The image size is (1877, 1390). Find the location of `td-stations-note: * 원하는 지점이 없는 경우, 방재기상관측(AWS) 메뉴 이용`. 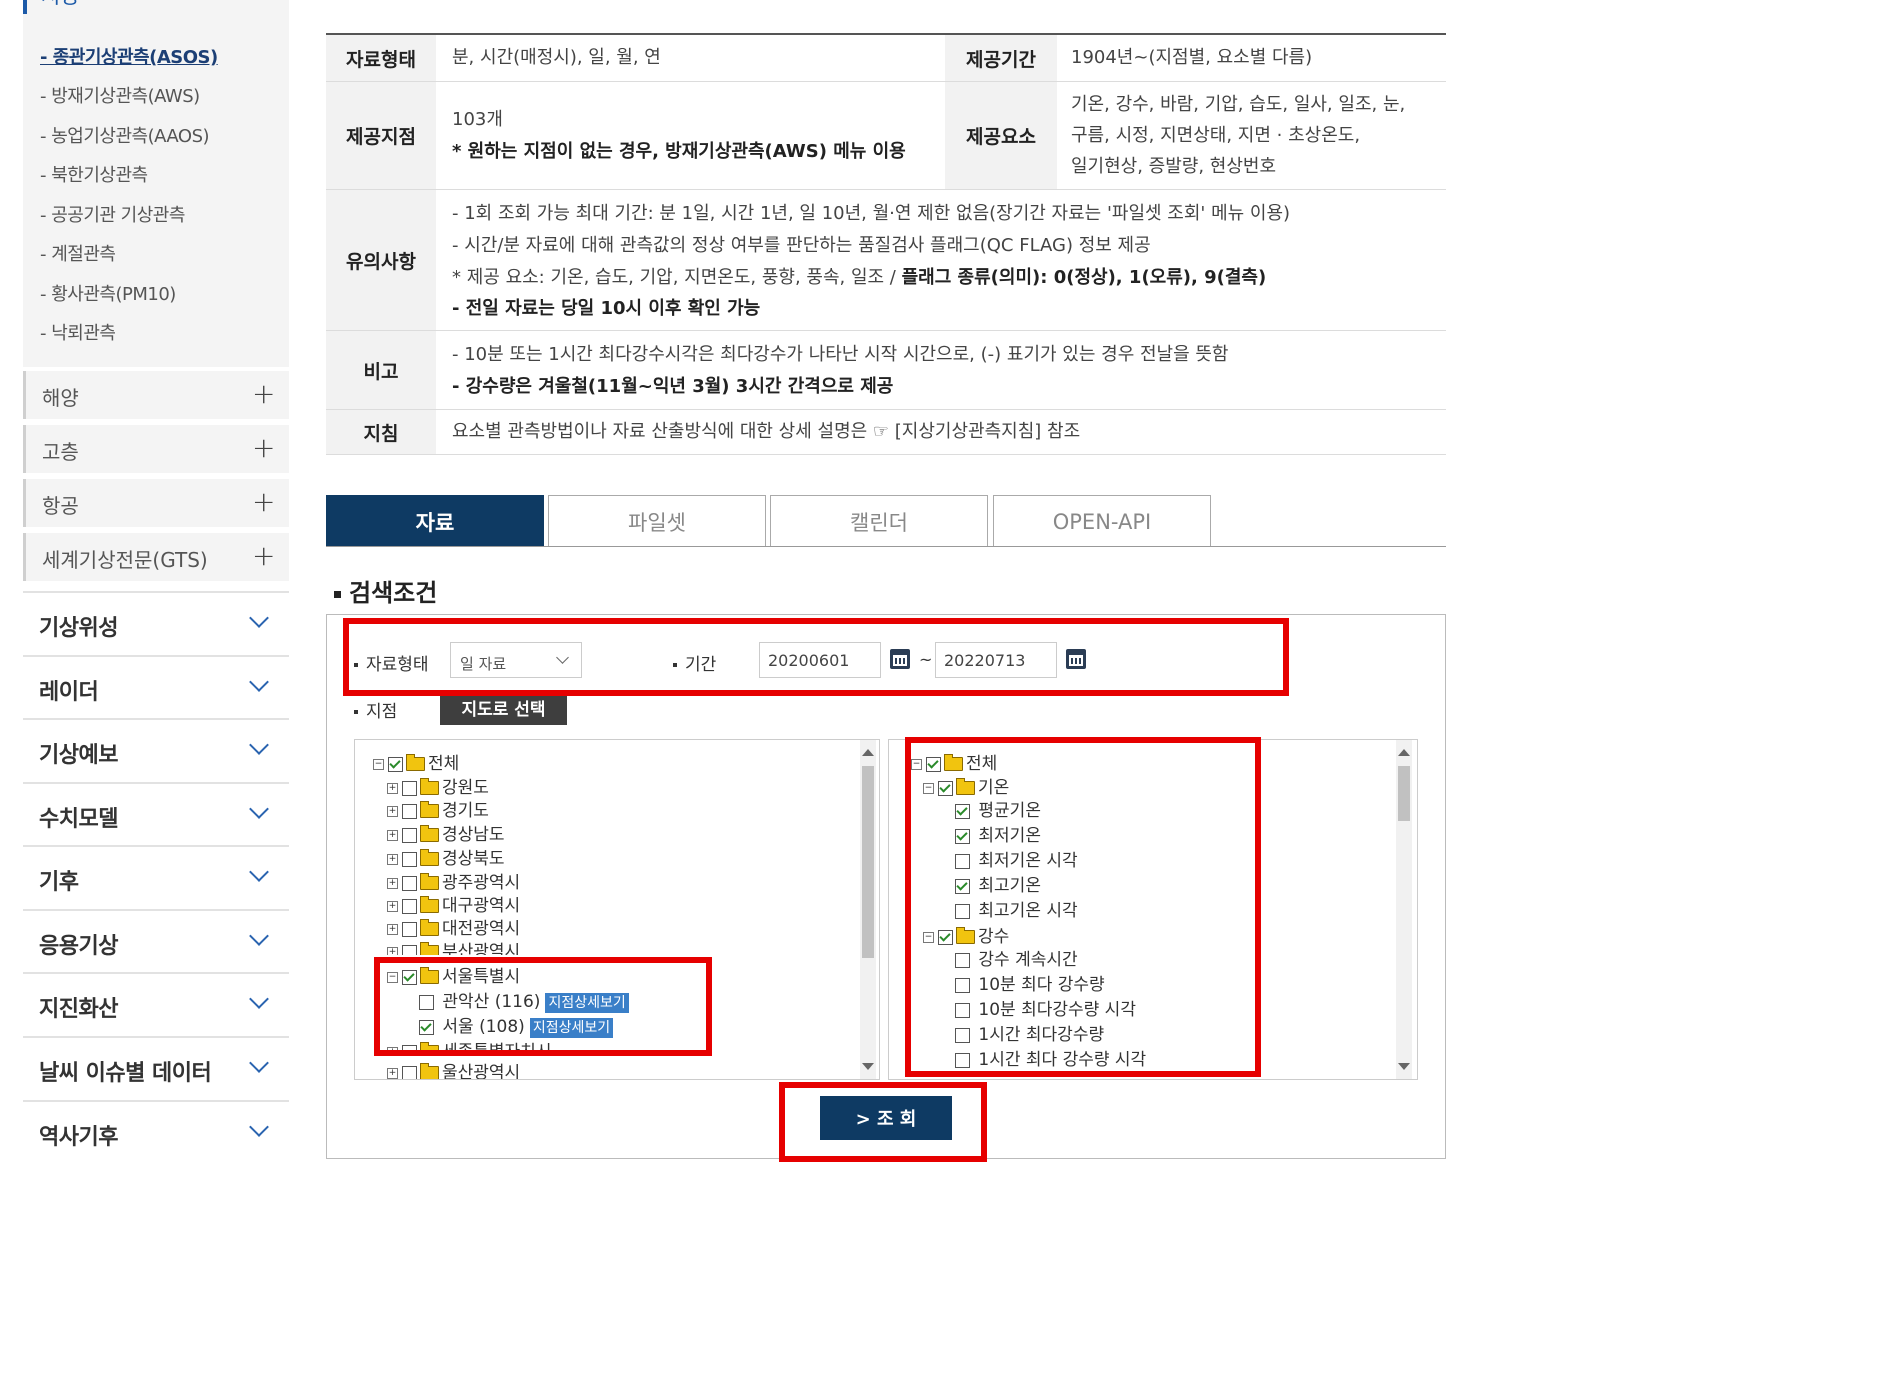

td-stations-note: * 원하는 지점이 없는 경우, 방재기상관측(AWS) 메뉴 이용 is located at coordinates (679, 151).